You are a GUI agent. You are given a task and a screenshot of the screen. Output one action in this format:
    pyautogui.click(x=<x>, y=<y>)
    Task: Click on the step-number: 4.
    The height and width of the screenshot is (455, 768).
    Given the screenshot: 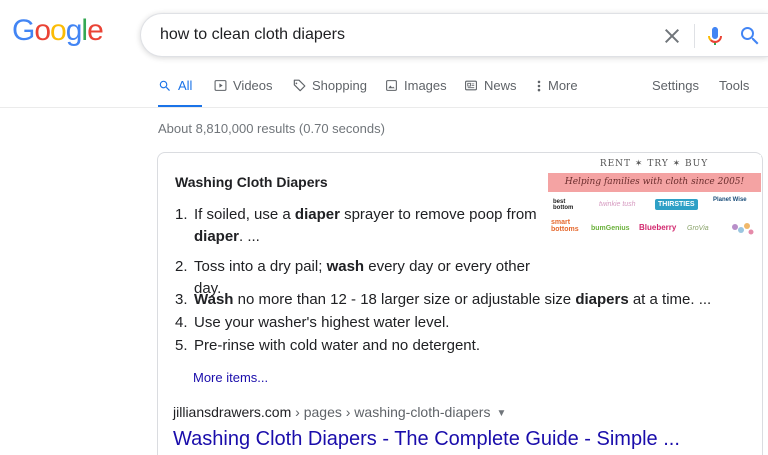 What is the action you would take?
    pyautogui.click(x=181, y=322)
    